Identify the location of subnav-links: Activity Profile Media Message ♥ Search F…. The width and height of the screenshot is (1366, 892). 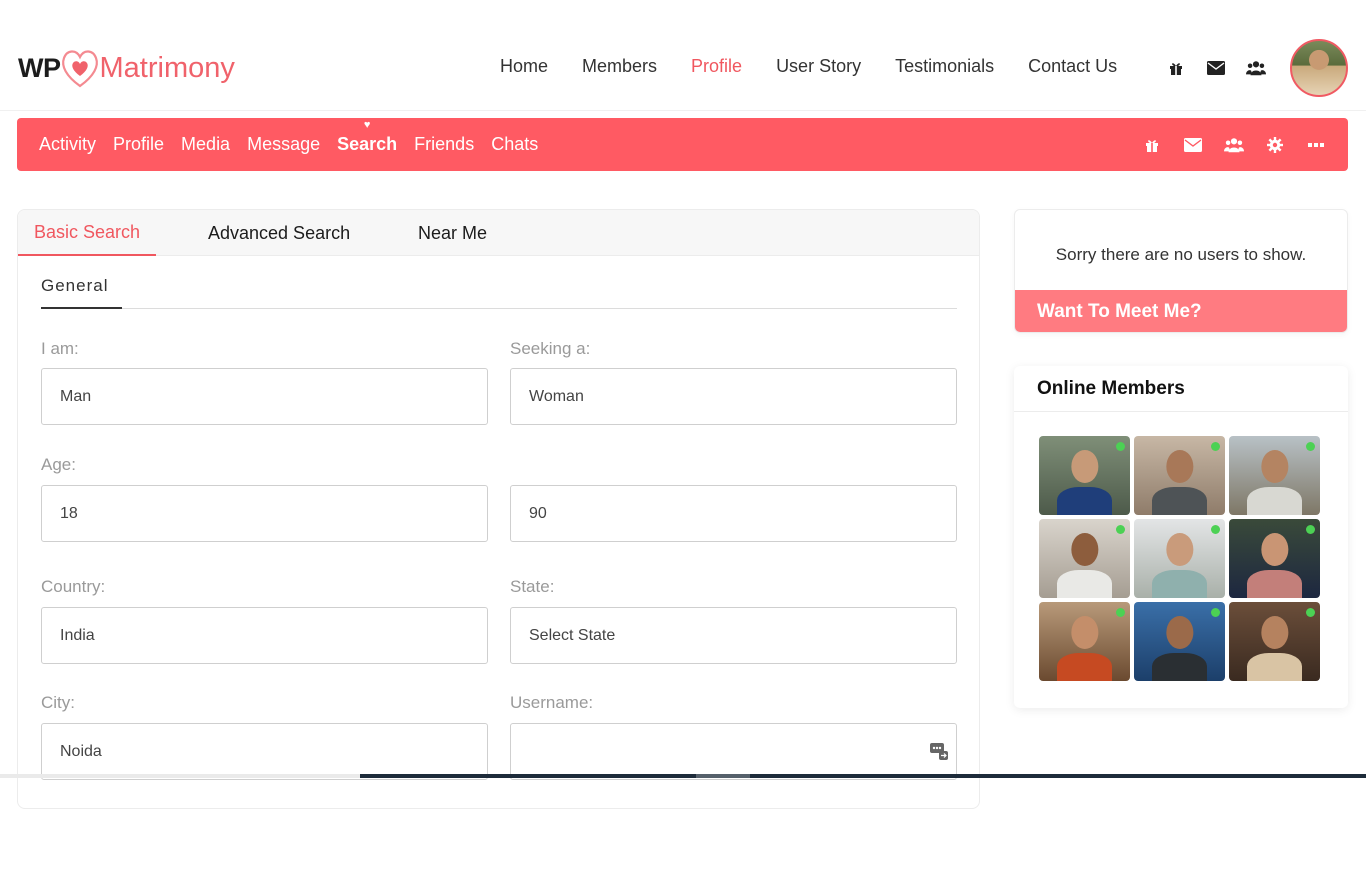
(297, 144).